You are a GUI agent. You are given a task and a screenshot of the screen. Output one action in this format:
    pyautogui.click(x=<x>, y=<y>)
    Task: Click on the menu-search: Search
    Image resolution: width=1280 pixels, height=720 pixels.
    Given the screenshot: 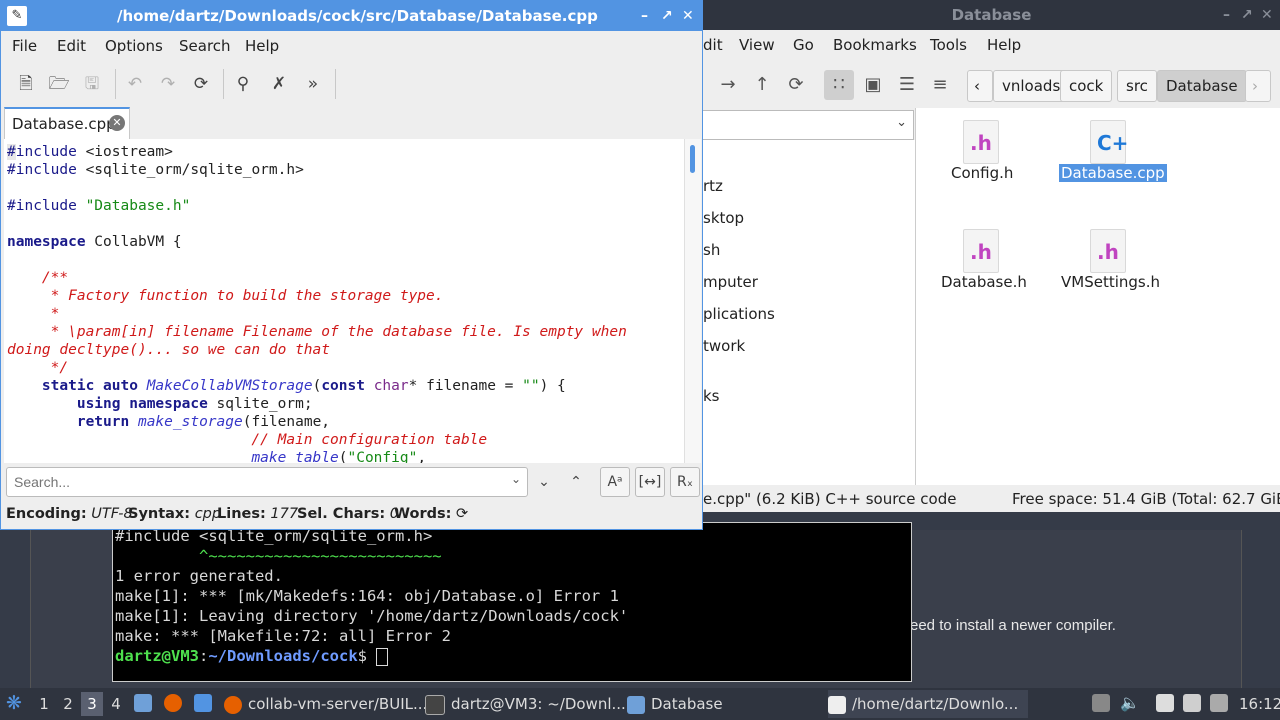 What is the action you would take?
    pyautogui.click(x=205, y=46)
    